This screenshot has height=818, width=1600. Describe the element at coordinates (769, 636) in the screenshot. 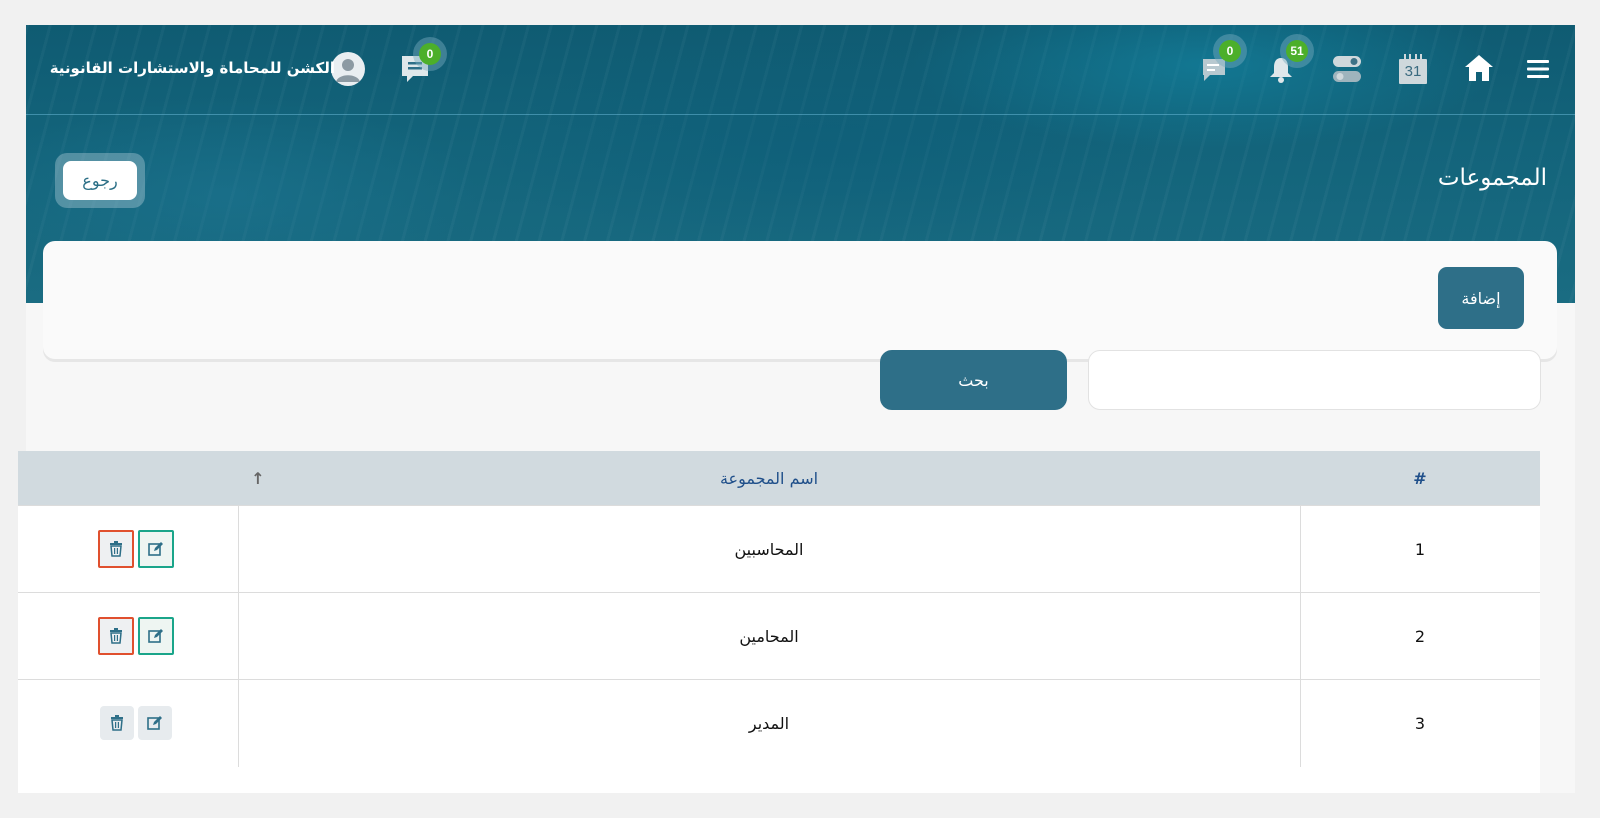

I see `row-group-name: المحامين` at that location.